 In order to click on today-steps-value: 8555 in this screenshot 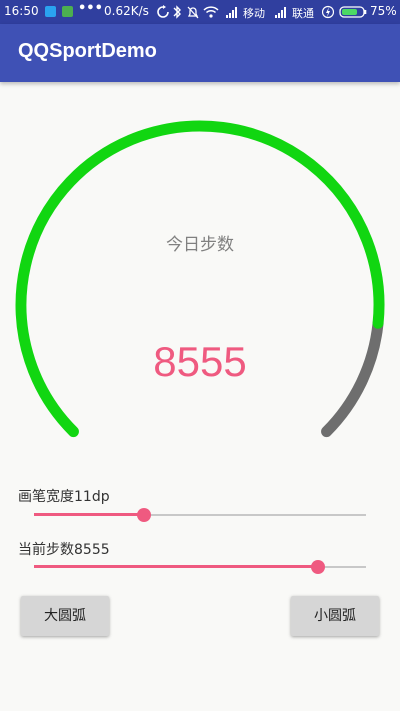, I will do `click(200, 361)`.